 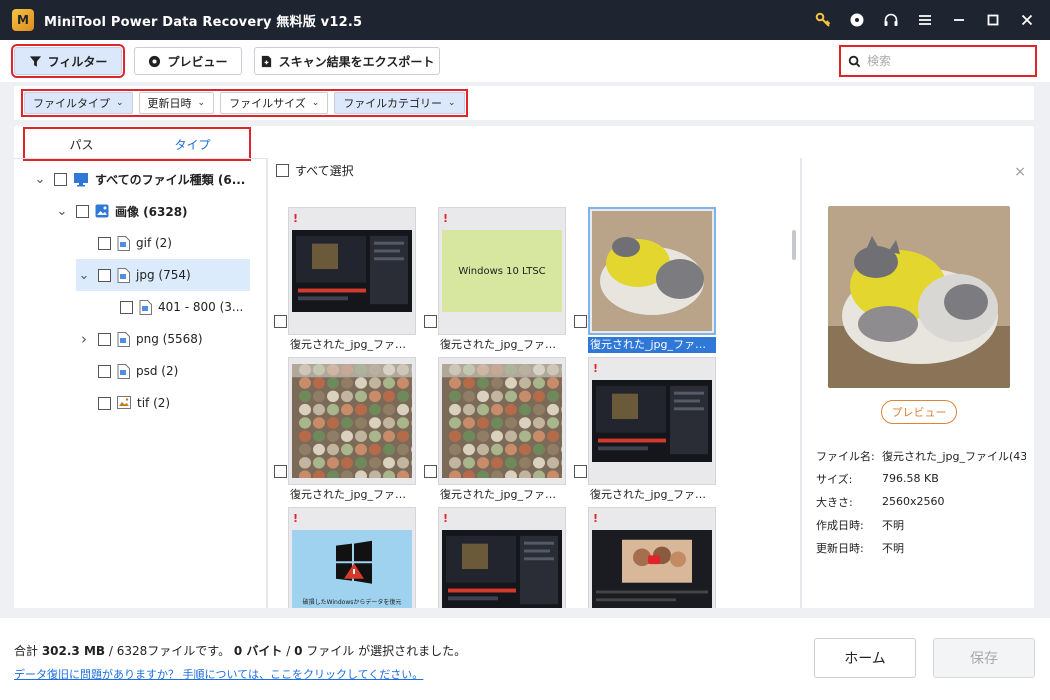 I want to click on filter-dropdown-label: ファイルサイズ, so click(x=267, y=103).